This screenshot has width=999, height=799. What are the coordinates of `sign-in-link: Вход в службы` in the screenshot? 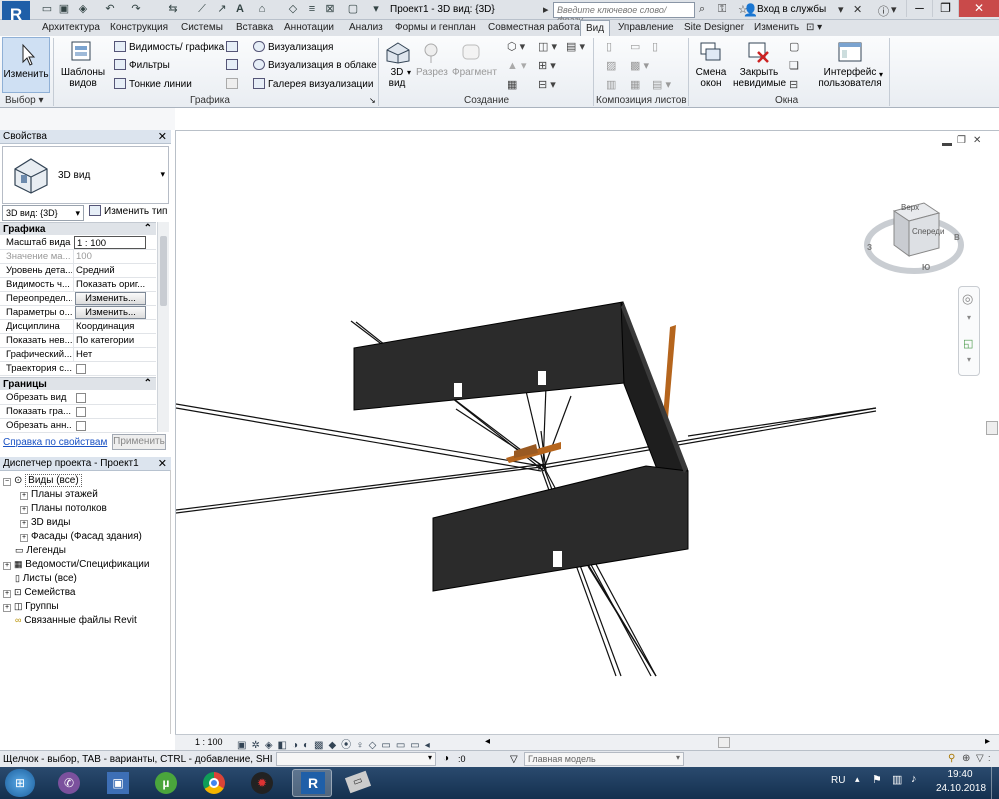 It's located at (791, 9).